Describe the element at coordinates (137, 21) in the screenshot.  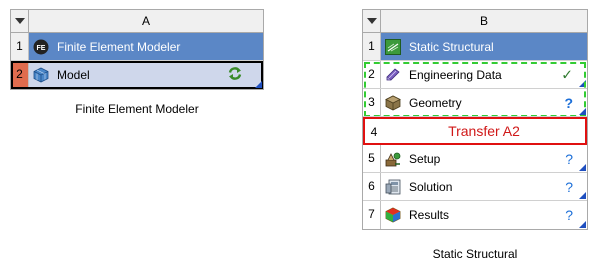
I see `system-a-header-row: A` at that location.